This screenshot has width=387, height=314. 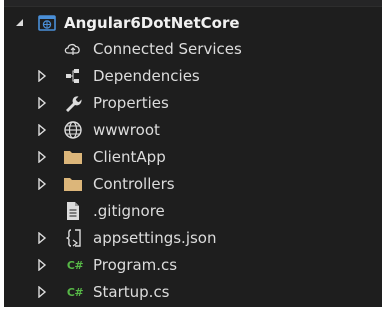 What do you see at coordinates (129, 211) in the screenshot?
I see `tree-item-label: .gitignore` at bounding box center [129, 211].